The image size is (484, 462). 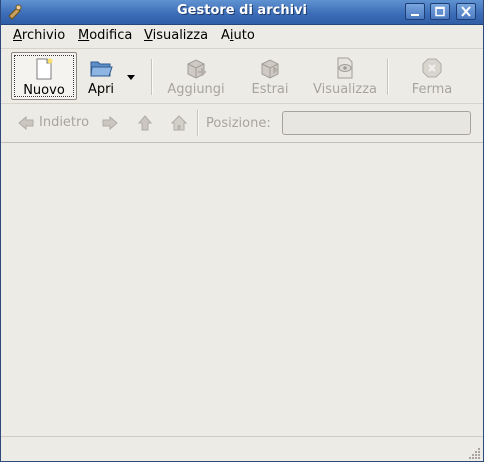 What do you see at coordinates (345, 89) in the screenshot?
I see `view-button-label: Visualizza` at bounding box center [345, 89].